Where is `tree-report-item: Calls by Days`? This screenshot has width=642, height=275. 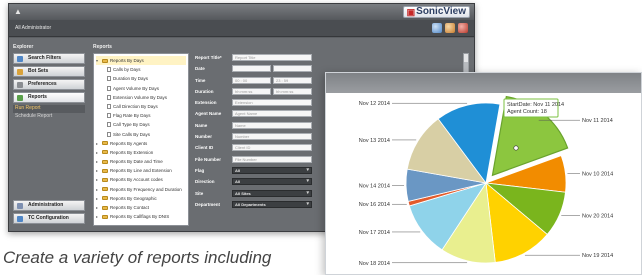 tree-report-item: Calls by Days is located at coordinates (141, 69).